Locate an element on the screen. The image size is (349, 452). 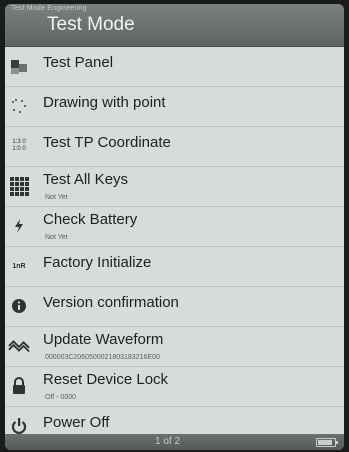
factory-reset-icon: 1nR is located at coordinates (19, 266).